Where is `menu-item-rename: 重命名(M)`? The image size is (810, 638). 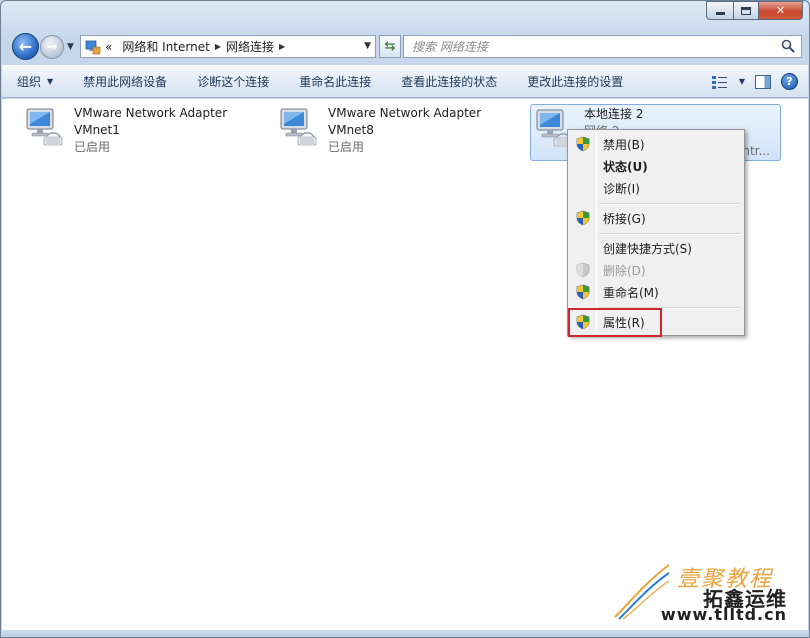
menu-item-rename: 重命名(M) is located at coordinates (656, 292).